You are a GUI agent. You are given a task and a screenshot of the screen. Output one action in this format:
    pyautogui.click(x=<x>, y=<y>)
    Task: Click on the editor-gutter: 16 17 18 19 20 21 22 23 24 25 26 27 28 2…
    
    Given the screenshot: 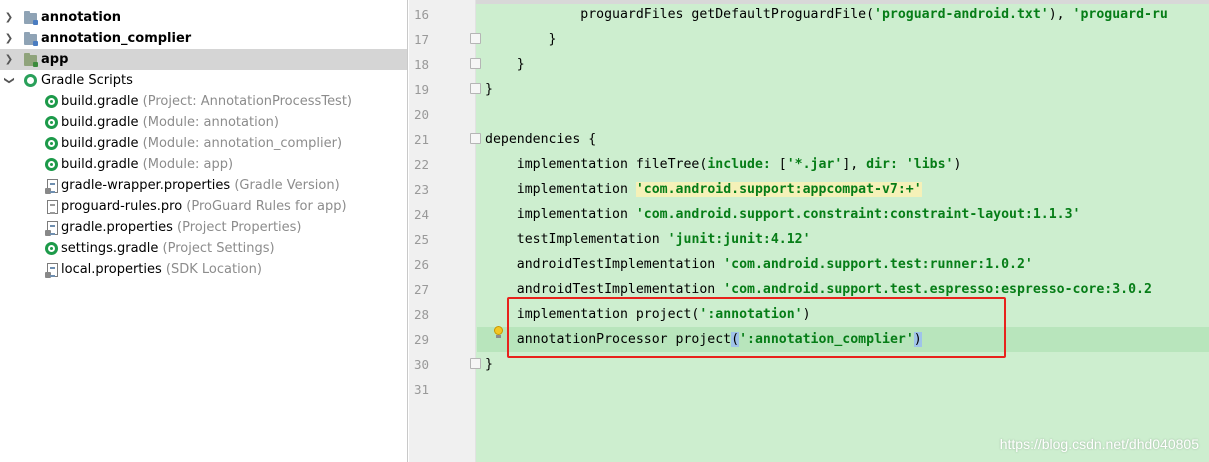 What is the action you would take?
    pyautogui.click(x=445, y=231)
    